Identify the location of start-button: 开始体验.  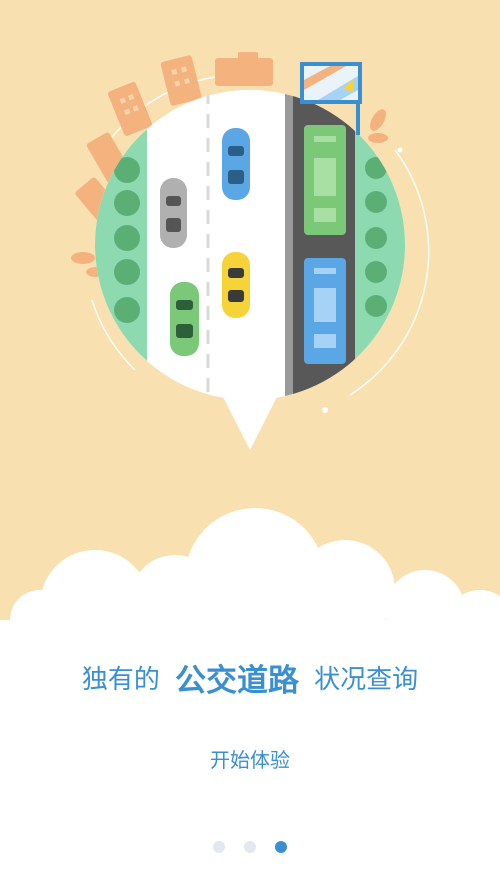
(250, 760).